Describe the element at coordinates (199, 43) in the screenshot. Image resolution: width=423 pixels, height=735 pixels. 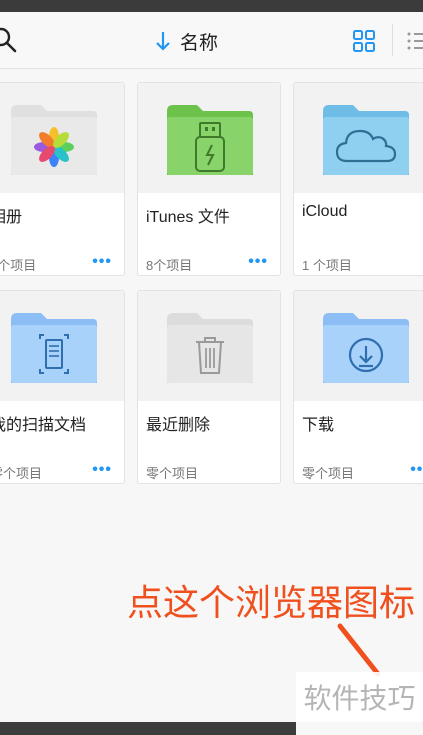
I see `sort-label: 名称` at that location.